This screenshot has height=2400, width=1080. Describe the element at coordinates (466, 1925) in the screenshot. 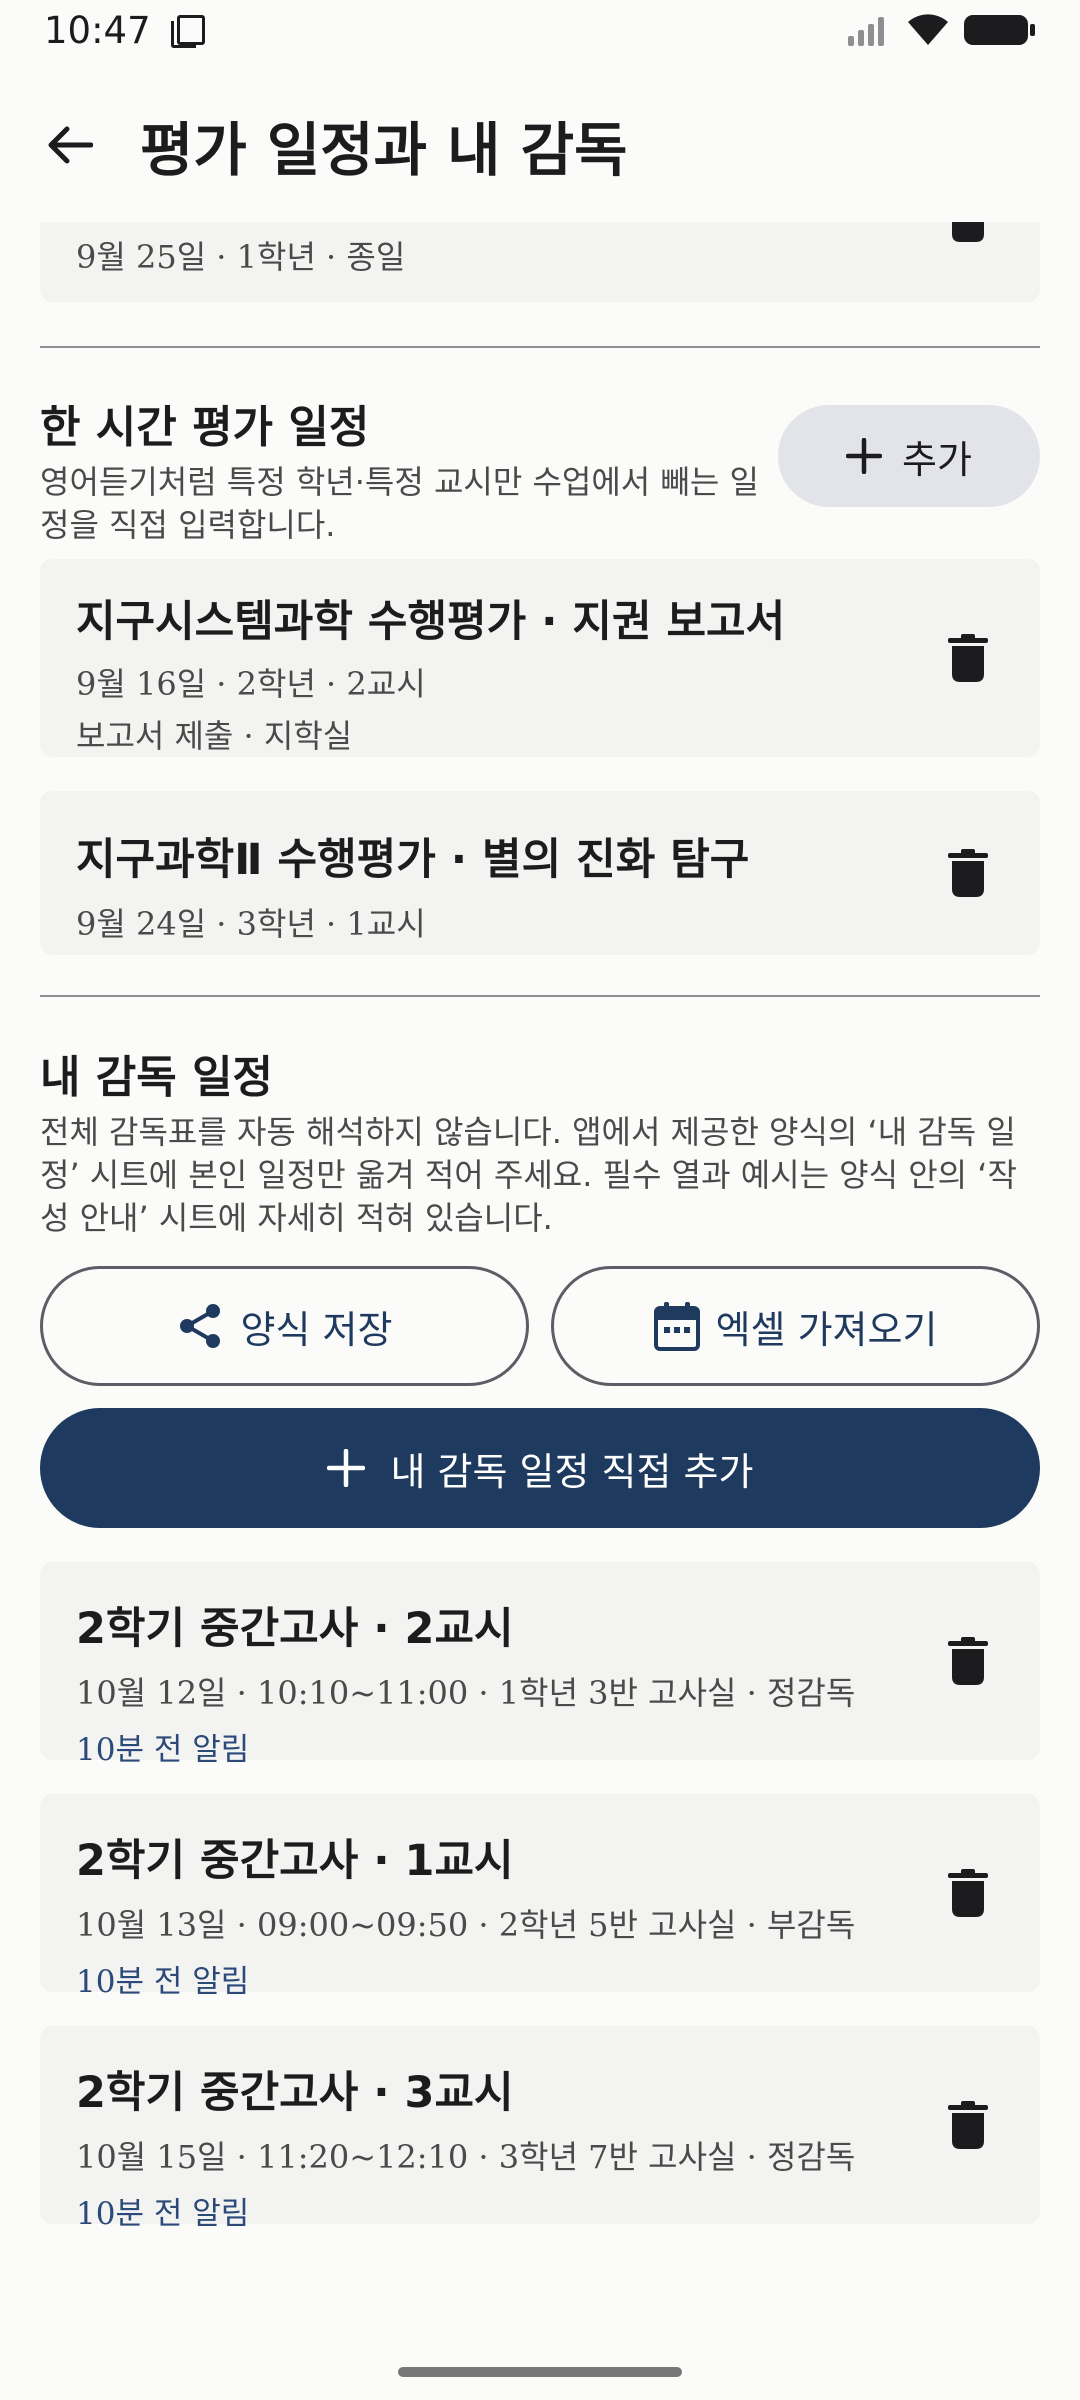

I see `card-subtitle: 10월 13일 · 09:00~09:50 · 2학년 5반 고사실 · 부감독` at that location.